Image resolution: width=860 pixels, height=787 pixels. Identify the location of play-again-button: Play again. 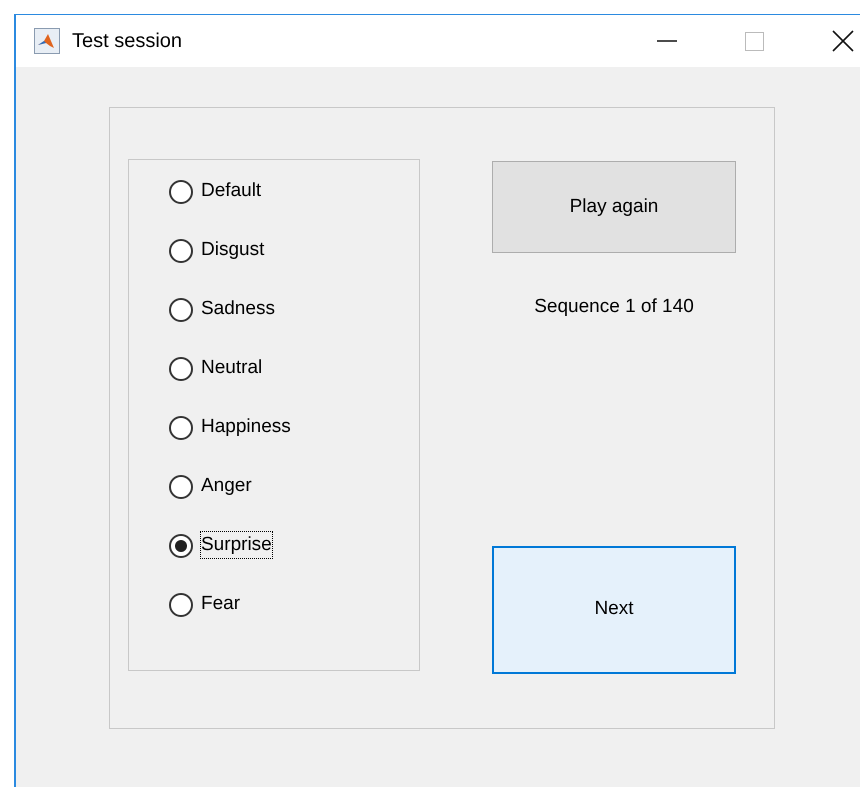
(614, 207).